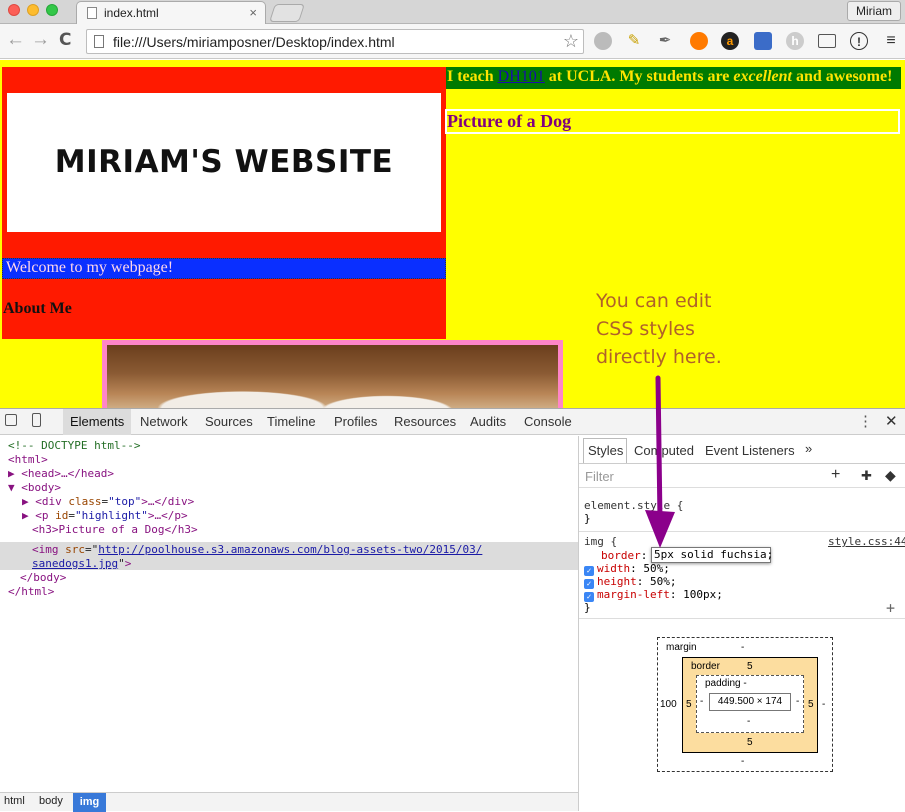  What do you see at coordinates (750, 666) in the screenshot?
I see `border-top: 5` at bounding box center [750, 666].